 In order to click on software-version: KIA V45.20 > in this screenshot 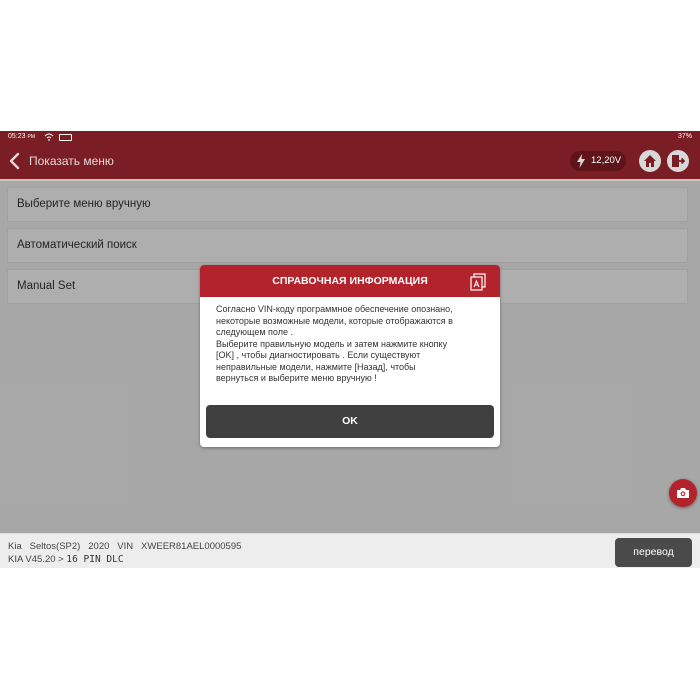, I will do `click(36, 559)`.